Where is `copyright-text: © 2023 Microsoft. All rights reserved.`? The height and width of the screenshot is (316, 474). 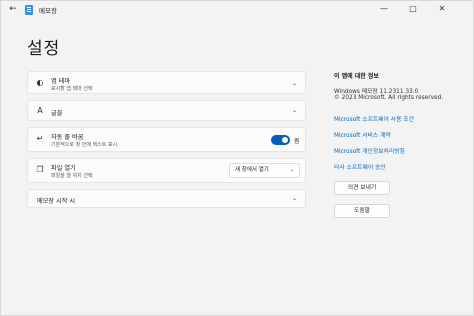
copyright-text: © 2023 Microsoft. All rights reserved. is located at coordinates (389, 98).